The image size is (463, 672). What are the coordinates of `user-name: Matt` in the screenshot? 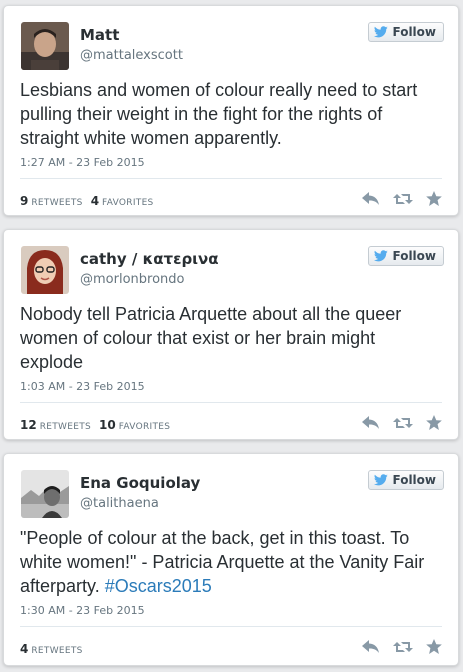 It's located at (99, 35).